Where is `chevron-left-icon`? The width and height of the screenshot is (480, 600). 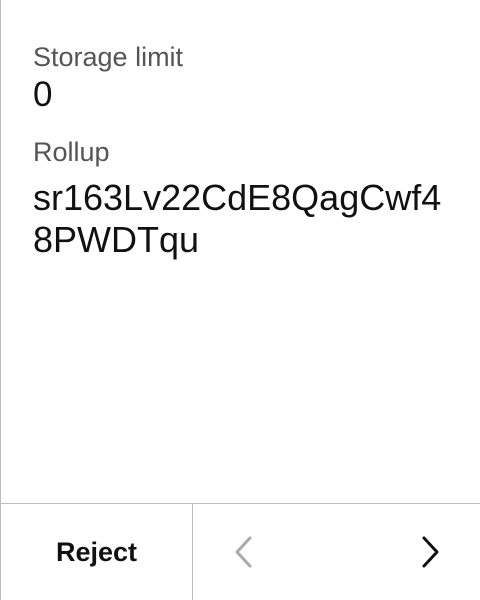
chevron-left-icon is located at coordinates (243, 552).